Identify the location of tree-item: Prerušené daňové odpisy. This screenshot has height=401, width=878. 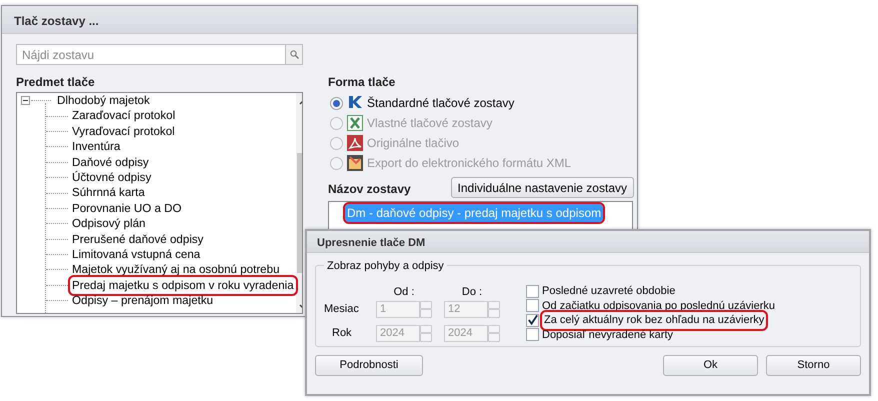
(138, 239).